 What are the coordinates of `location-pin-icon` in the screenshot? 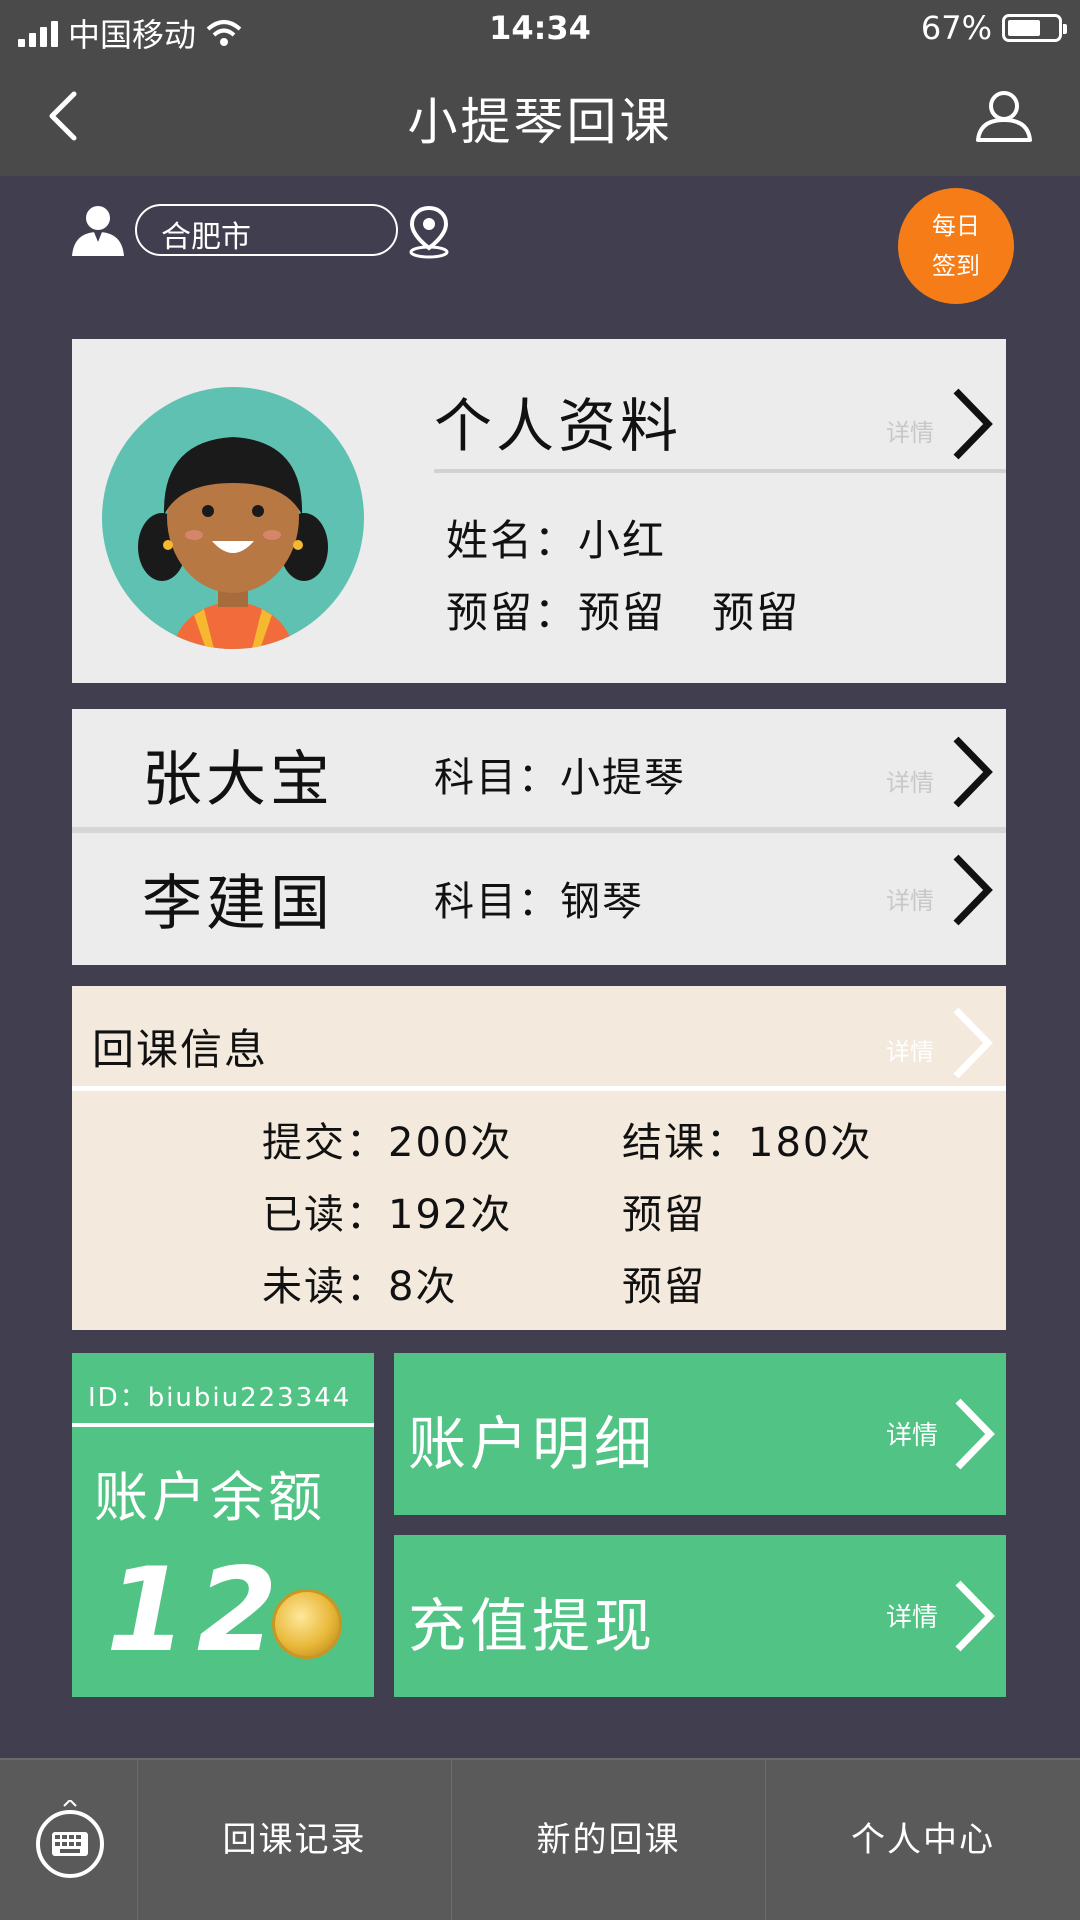 It's located at (429, 232).